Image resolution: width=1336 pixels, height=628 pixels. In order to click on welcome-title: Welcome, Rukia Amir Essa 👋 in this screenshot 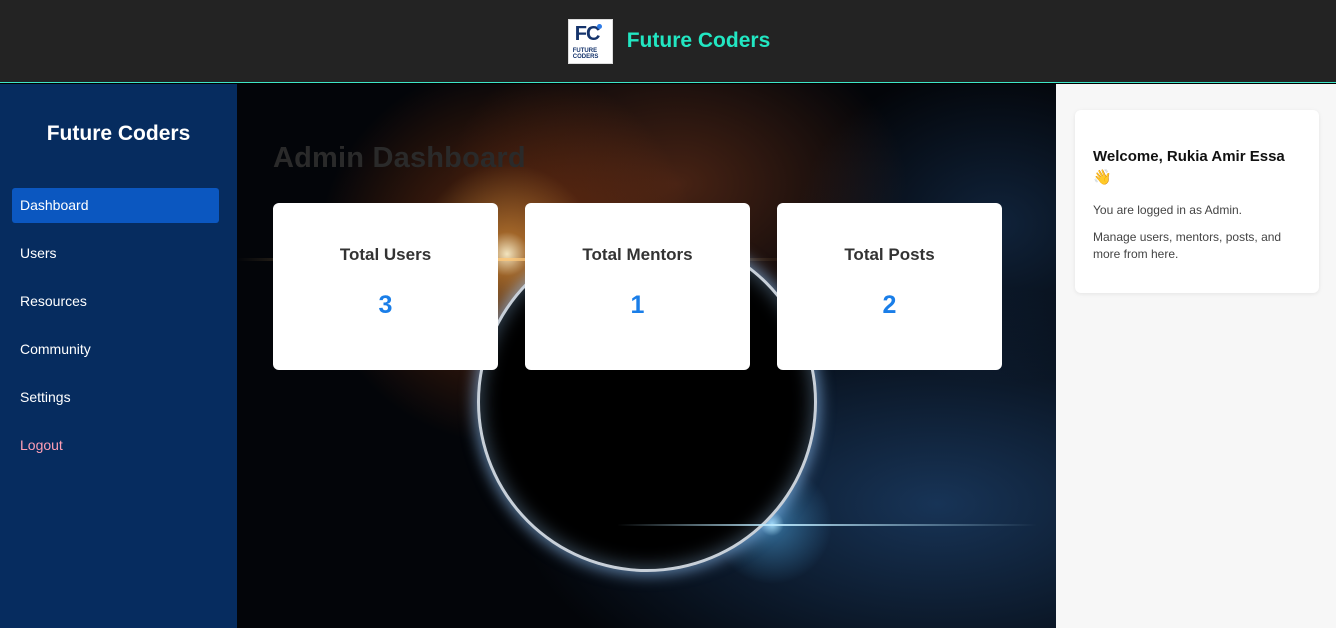, I will do `click(1189, 167)`.